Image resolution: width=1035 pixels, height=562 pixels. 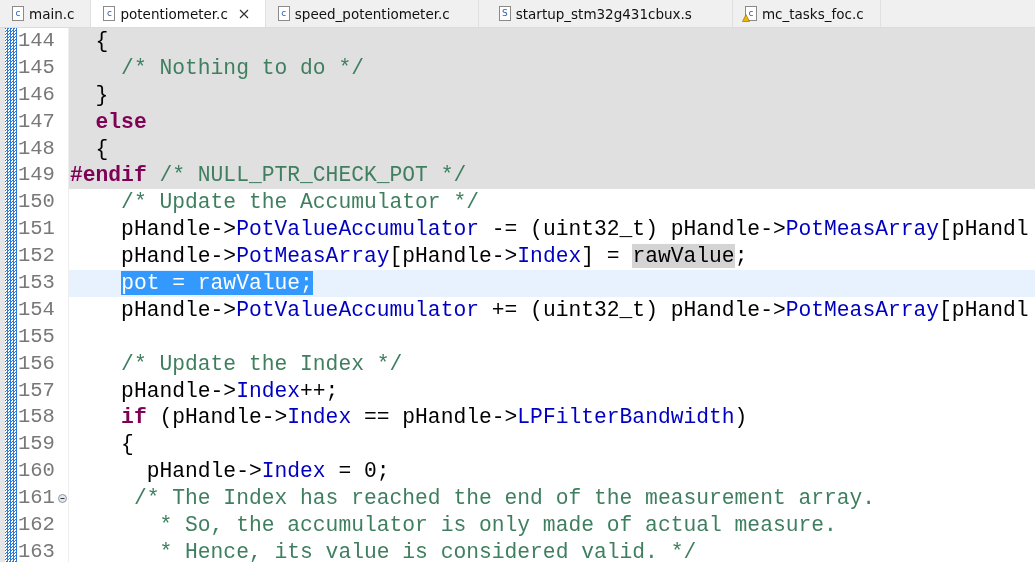 I want to click on code-line: pHandle->PotValueAccumulator += (uint32_t) pHandle->PotMeasArray[pHandl, so click(x=574, y=309).